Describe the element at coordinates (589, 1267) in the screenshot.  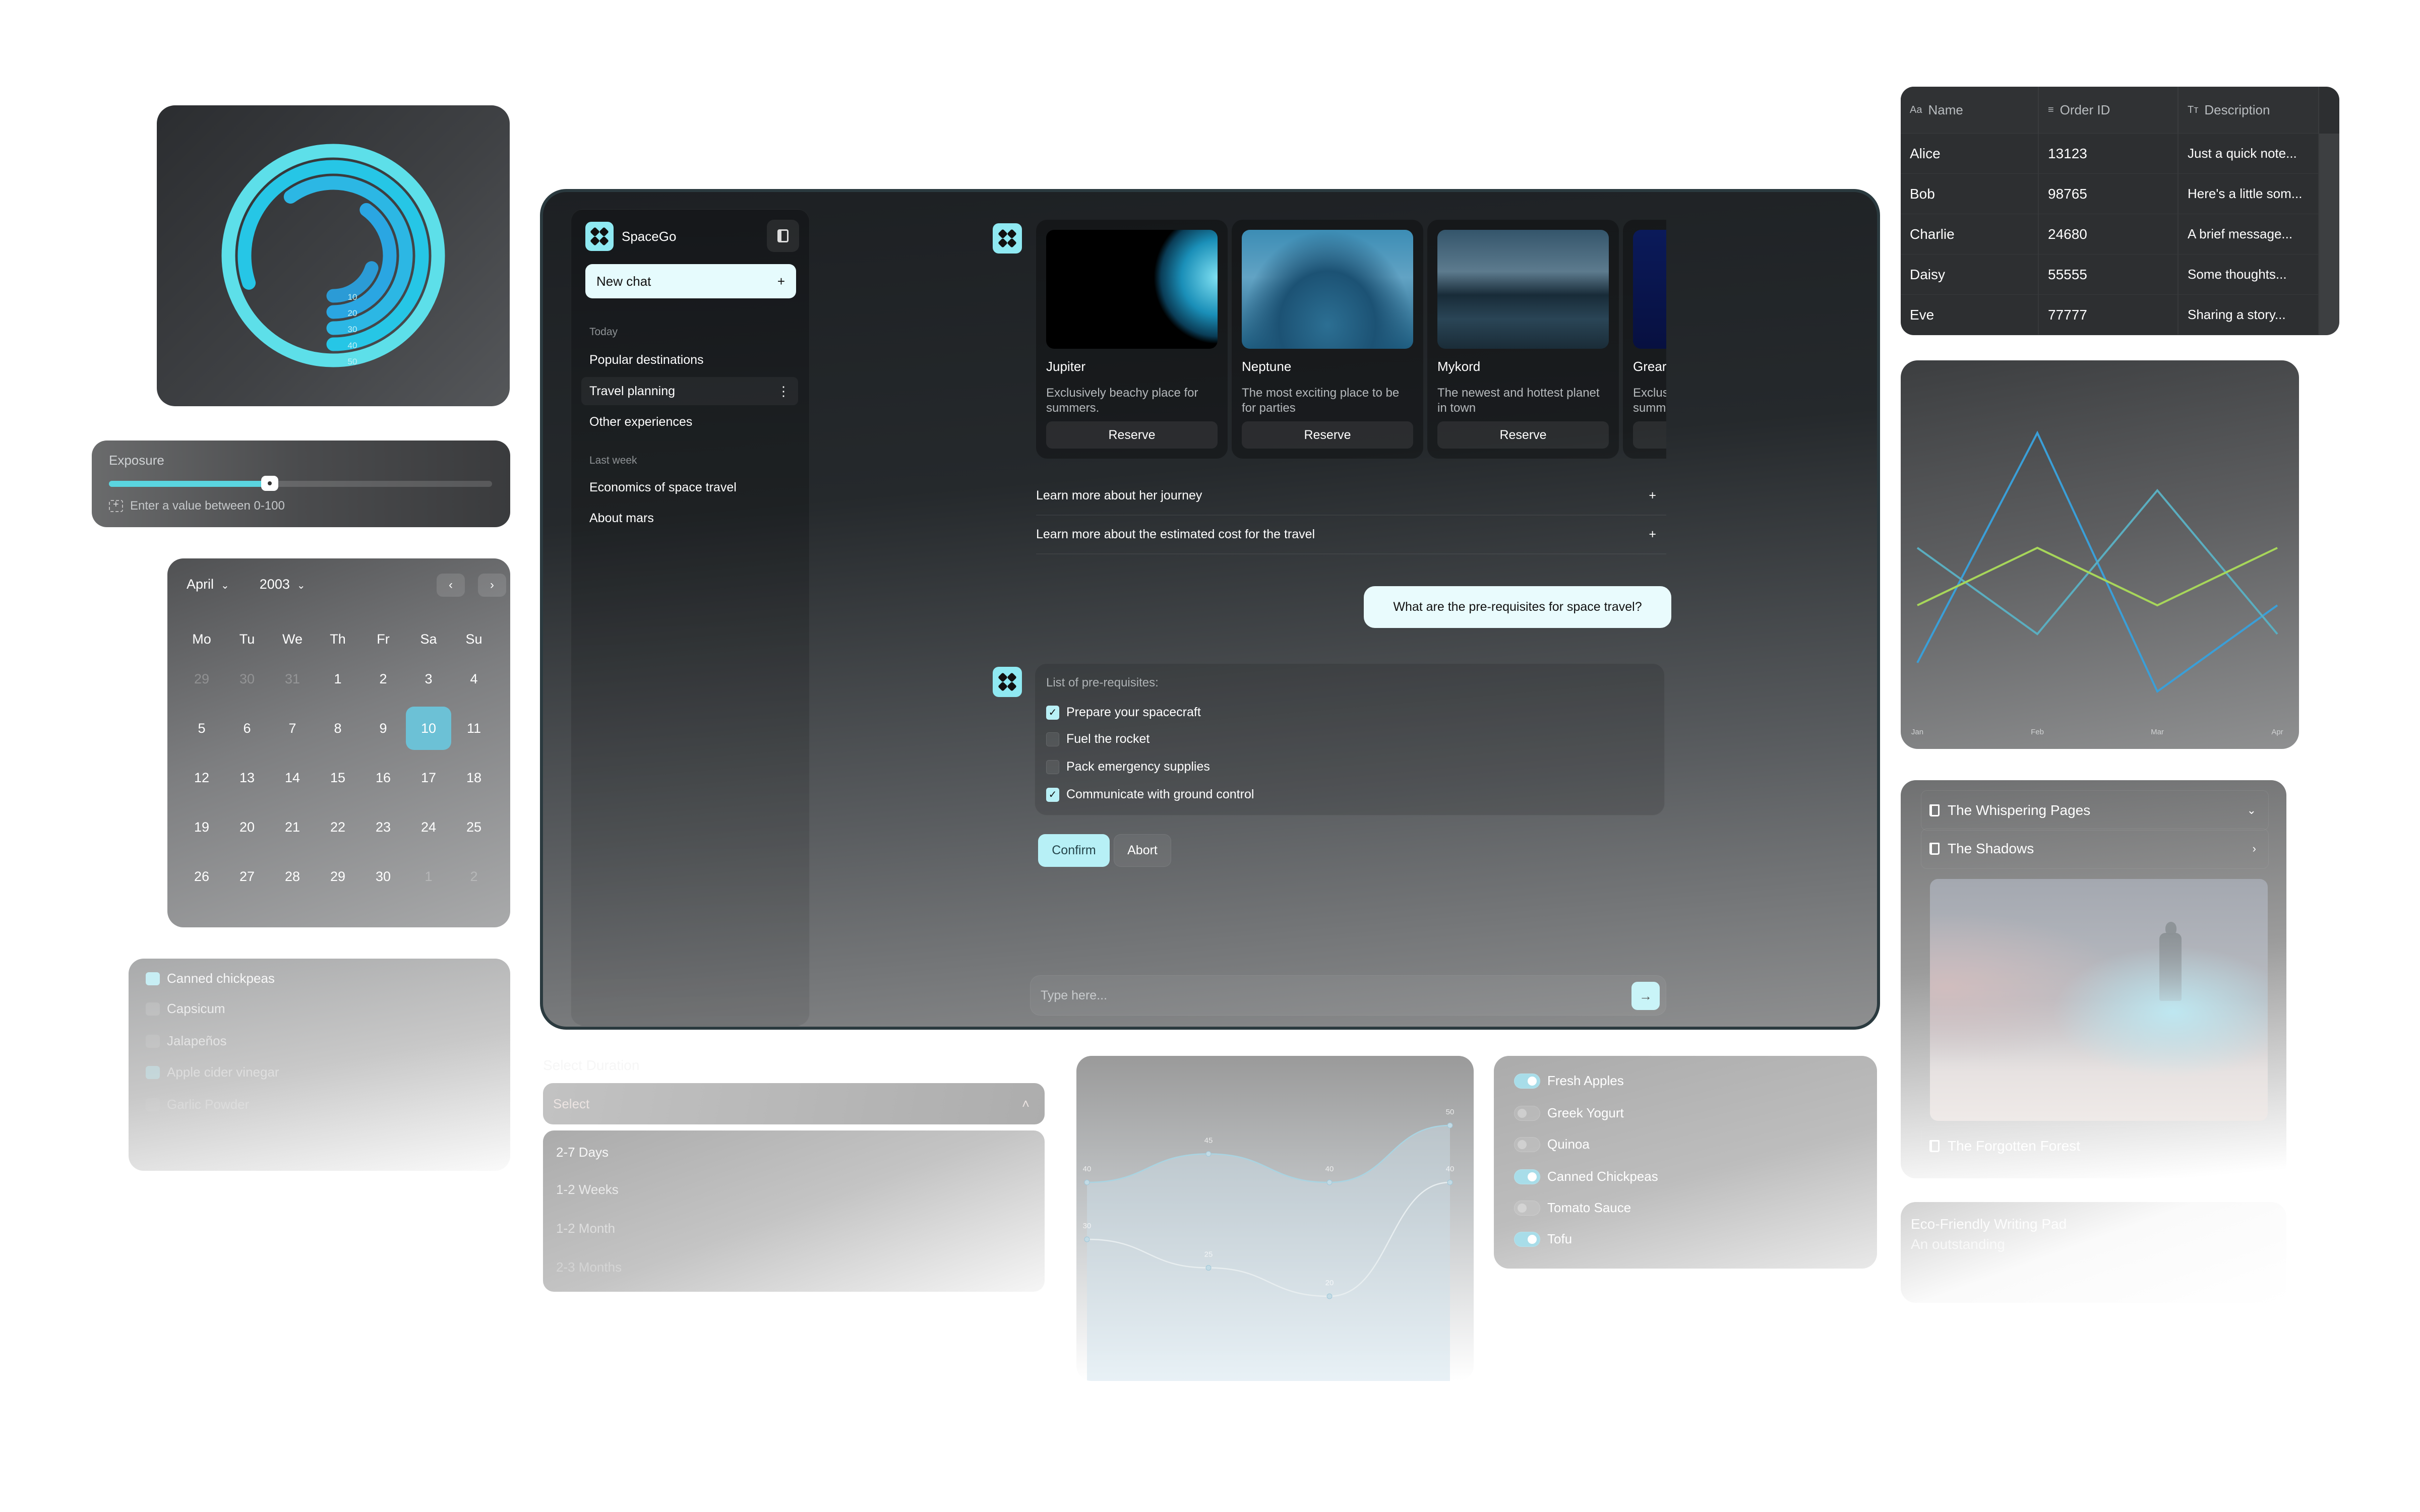
I see `duration-option: 2-3 Months` at that location.